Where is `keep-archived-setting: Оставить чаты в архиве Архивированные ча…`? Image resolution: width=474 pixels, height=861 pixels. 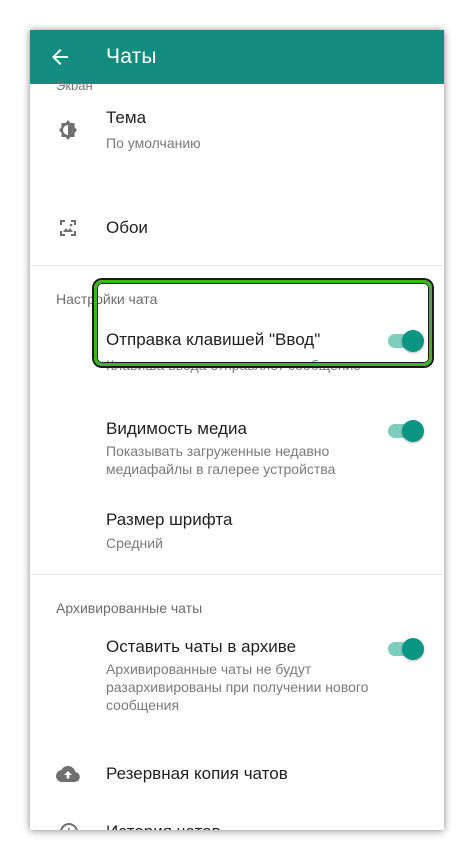 keep-archived-setting: Оставить чаты в архиве Архивированные ча… is located at coordinates (237, 677).